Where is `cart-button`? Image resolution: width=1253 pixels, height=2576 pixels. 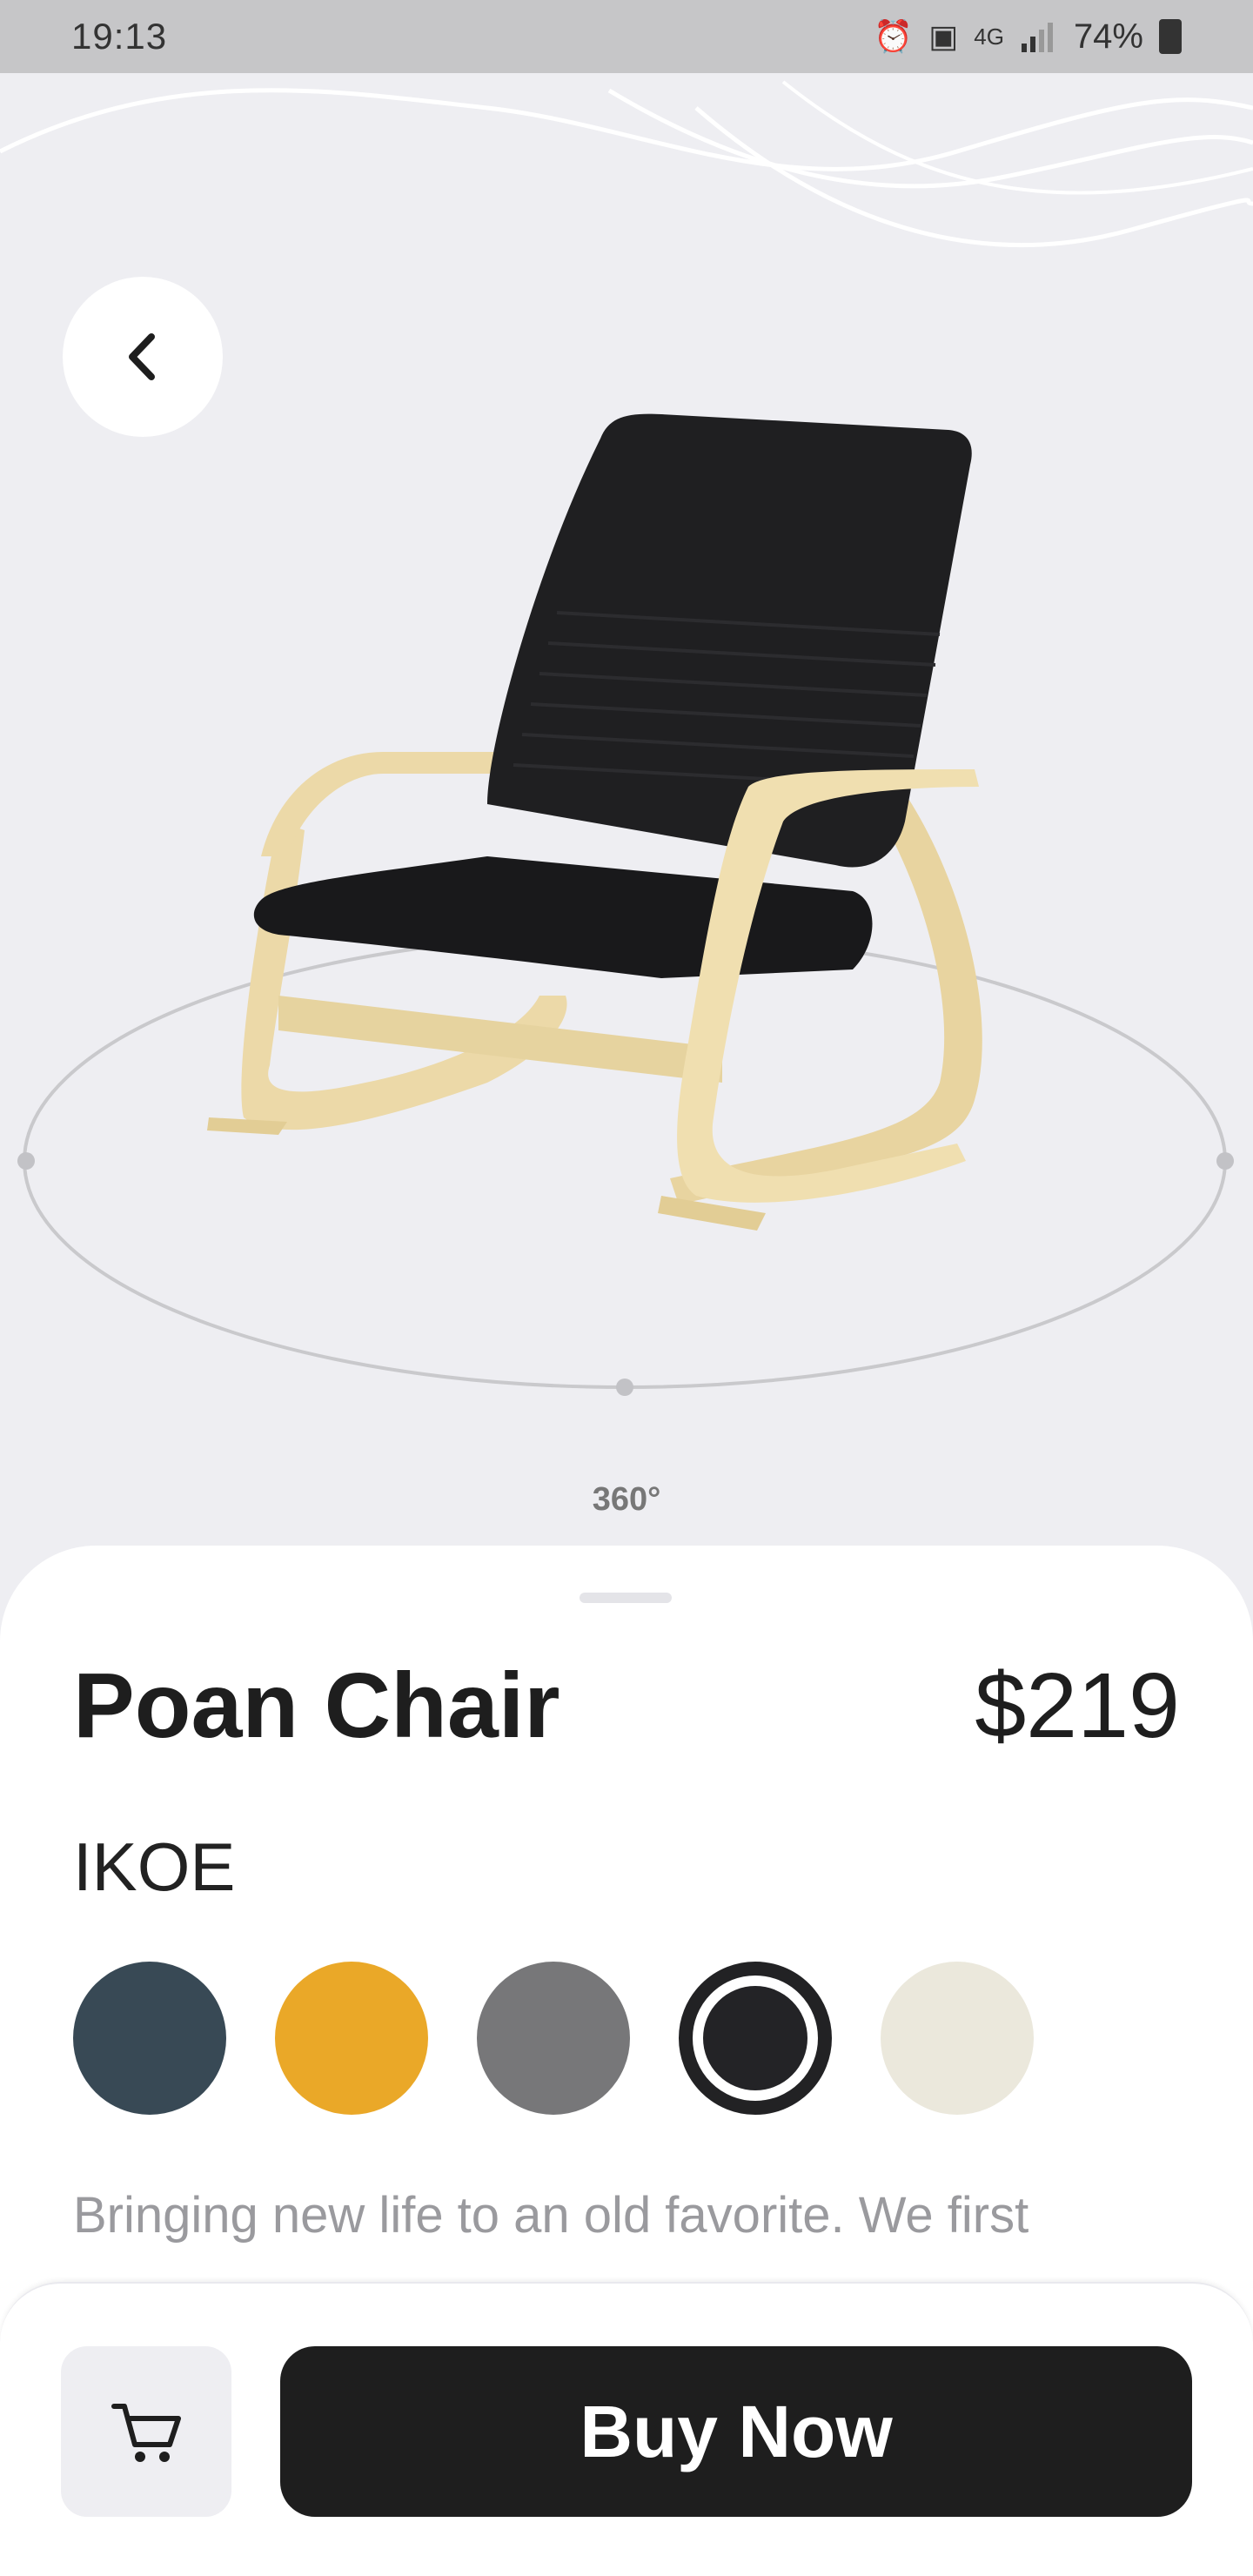
cart-button is located at coordinates (146, 2431).